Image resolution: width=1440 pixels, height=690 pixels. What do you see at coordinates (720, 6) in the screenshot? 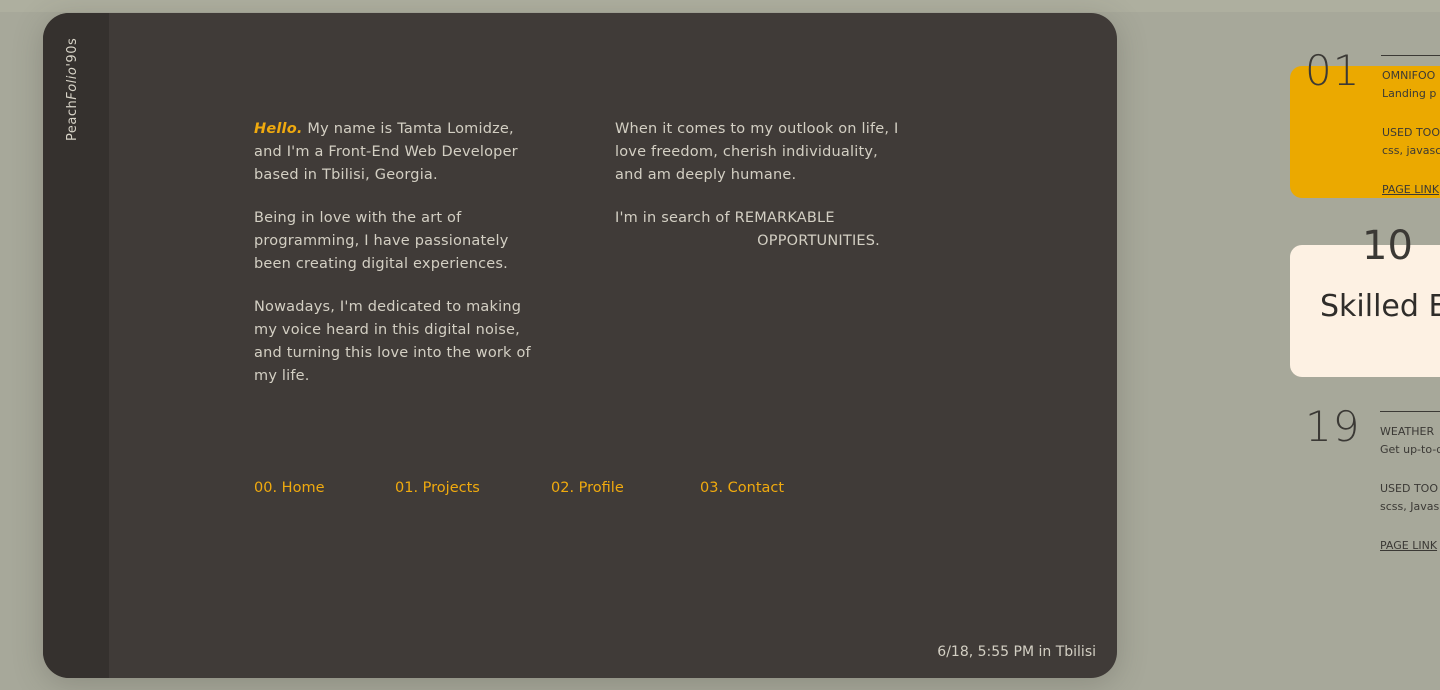
I see `top-strip` at bounding box center [720, 6].